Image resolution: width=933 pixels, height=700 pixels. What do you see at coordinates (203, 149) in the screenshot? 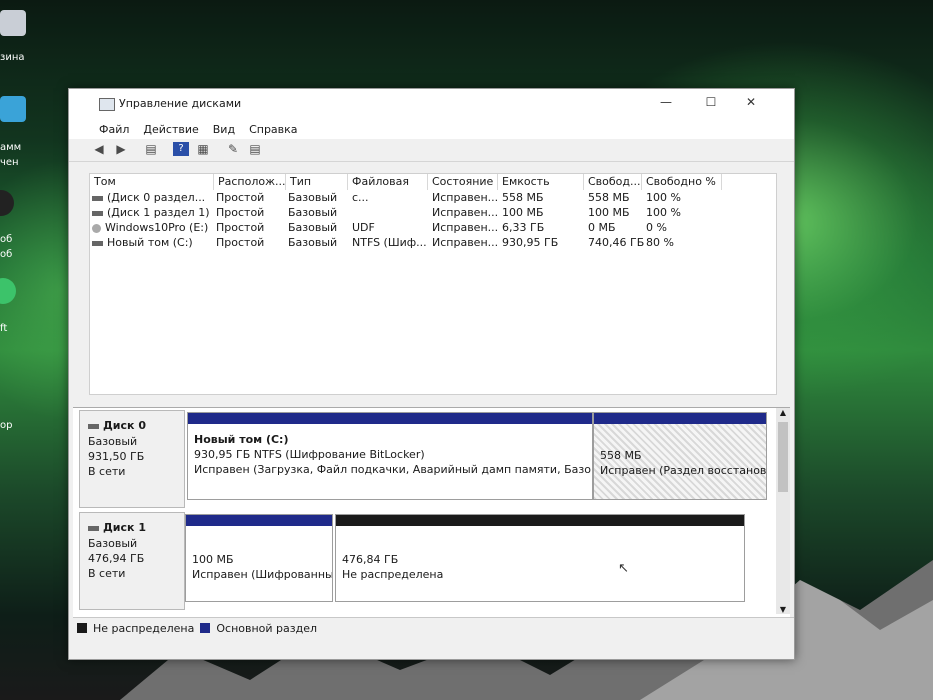
I see `view-icon: ▦` at bounding box center [203, 149].